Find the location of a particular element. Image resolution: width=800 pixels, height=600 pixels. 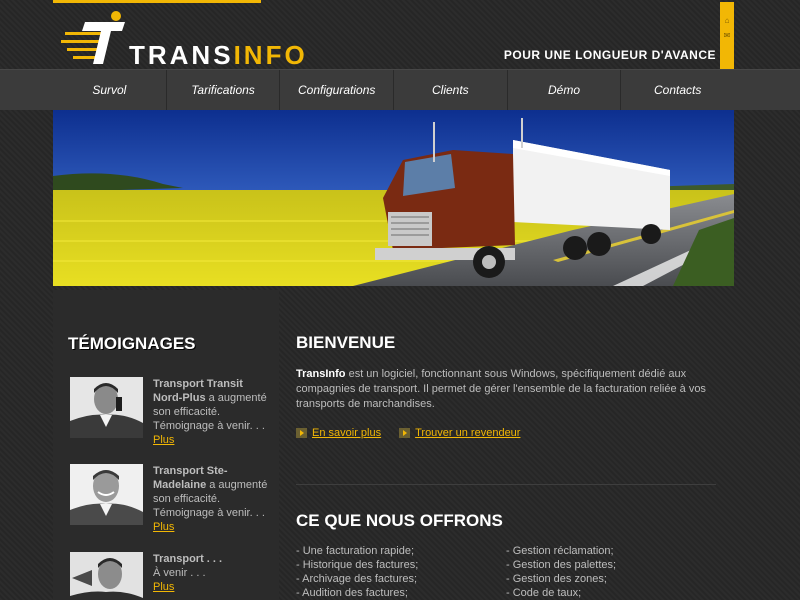

welcome-brand: TransInfo is located at coordinates (321, 374).